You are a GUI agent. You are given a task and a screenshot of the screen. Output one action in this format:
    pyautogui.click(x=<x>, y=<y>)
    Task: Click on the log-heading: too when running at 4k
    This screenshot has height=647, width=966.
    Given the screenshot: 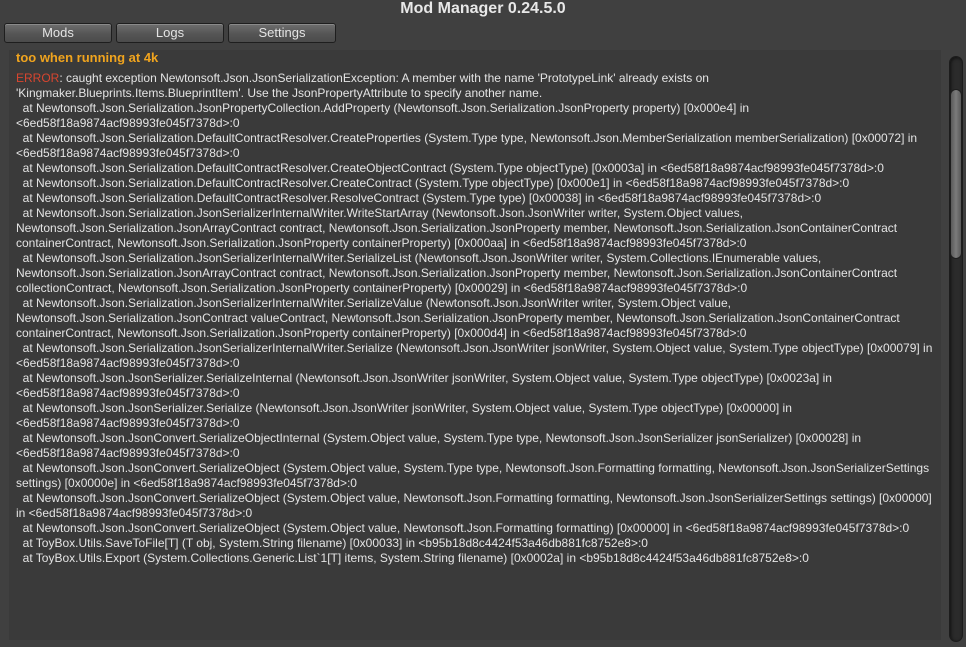 What is the action you would take?
    pyautogui.click(x=87, y=57)
    